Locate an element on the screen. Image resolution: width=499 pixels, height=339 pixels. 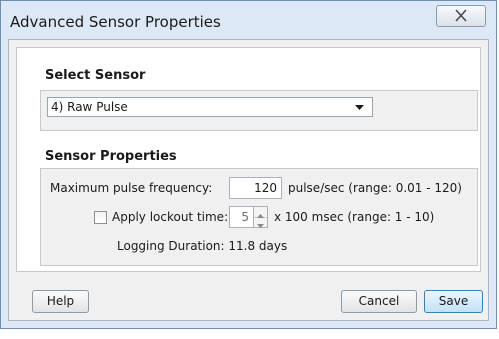
max-frequency-input: 120 is located at coordinates (255, 188).